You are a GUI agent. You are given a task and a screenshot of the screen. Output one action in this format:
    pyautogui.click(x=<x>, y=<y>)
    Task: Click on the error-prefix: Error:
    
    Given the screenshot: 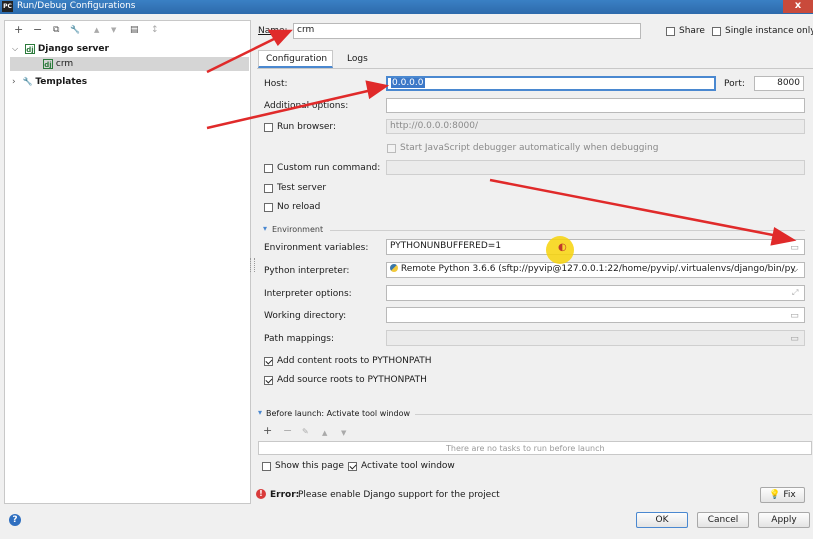 What is the action you would take?
    pyautogui.click(x=285, y=495)
    